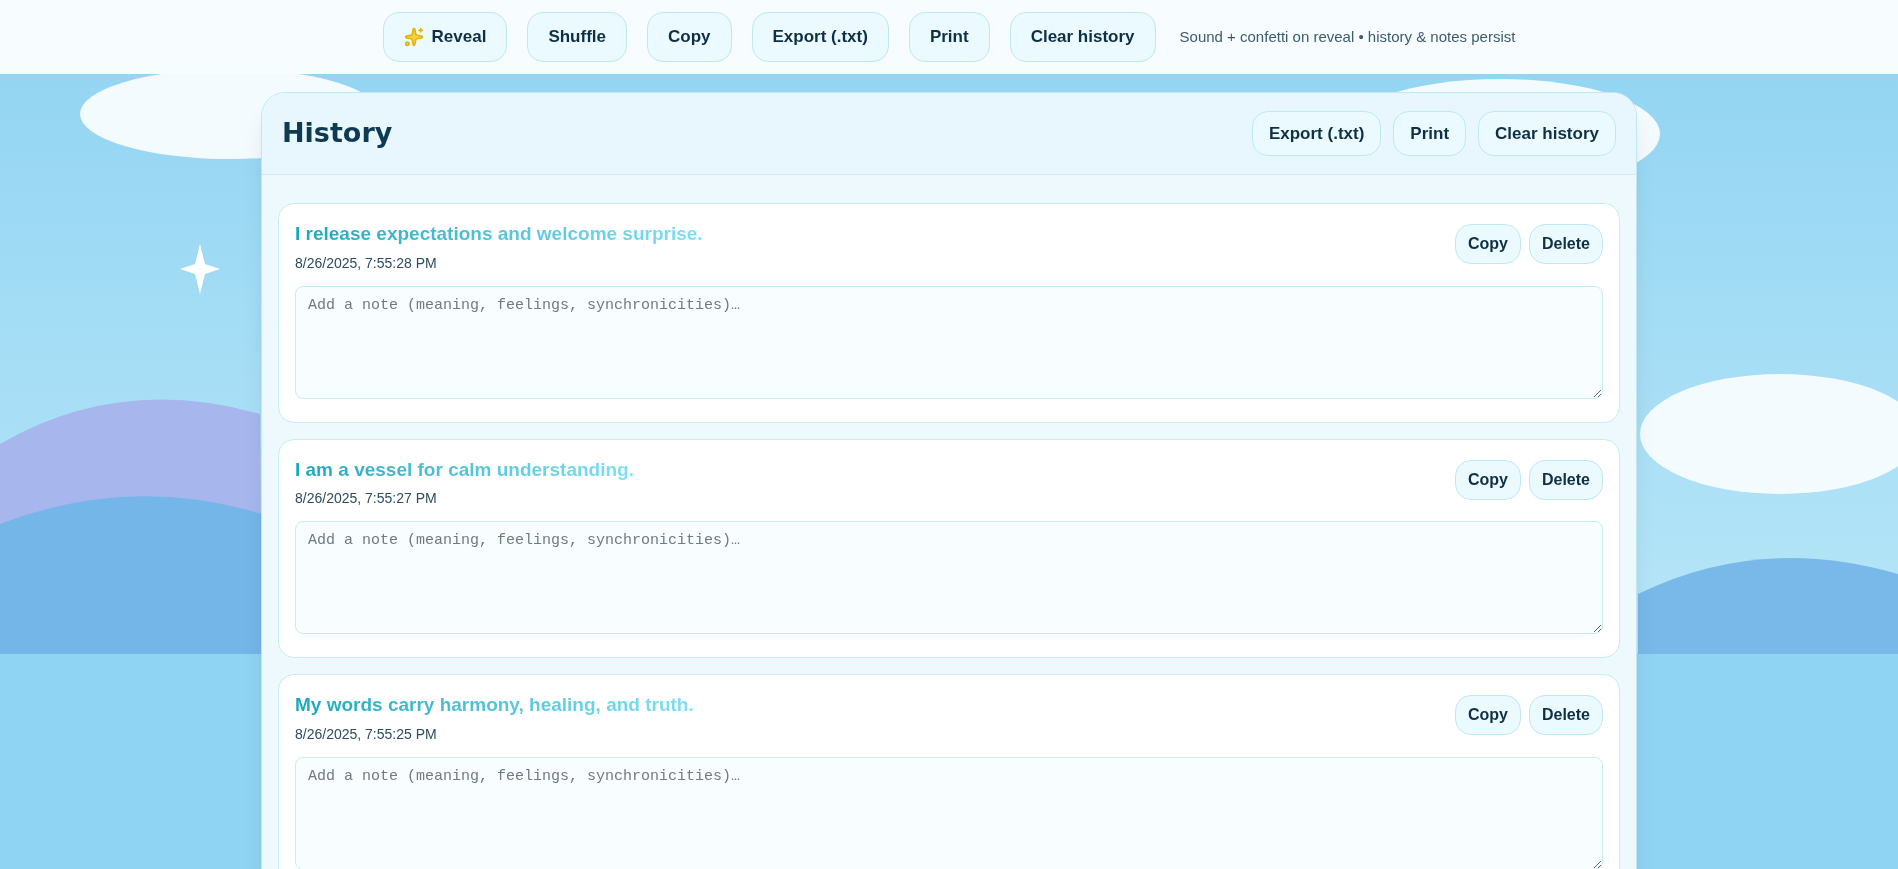 This screenshot has width=1898, height=869. Describe the element at coordinates (366, 734) in the screenshot. I see `timestamp: 8/26/2025, 7:55:25 PM` at that location.